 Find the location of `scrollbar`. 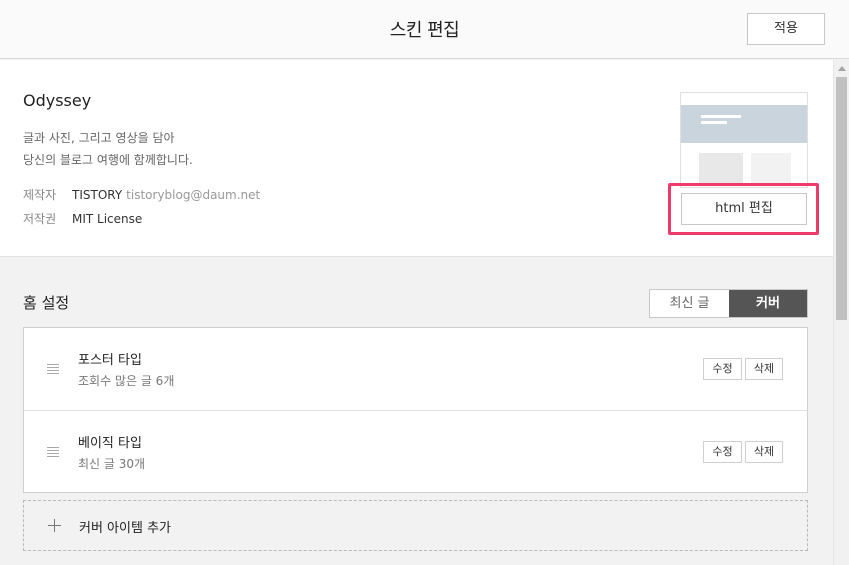

scrollbar is located at coordinates (841, 312).